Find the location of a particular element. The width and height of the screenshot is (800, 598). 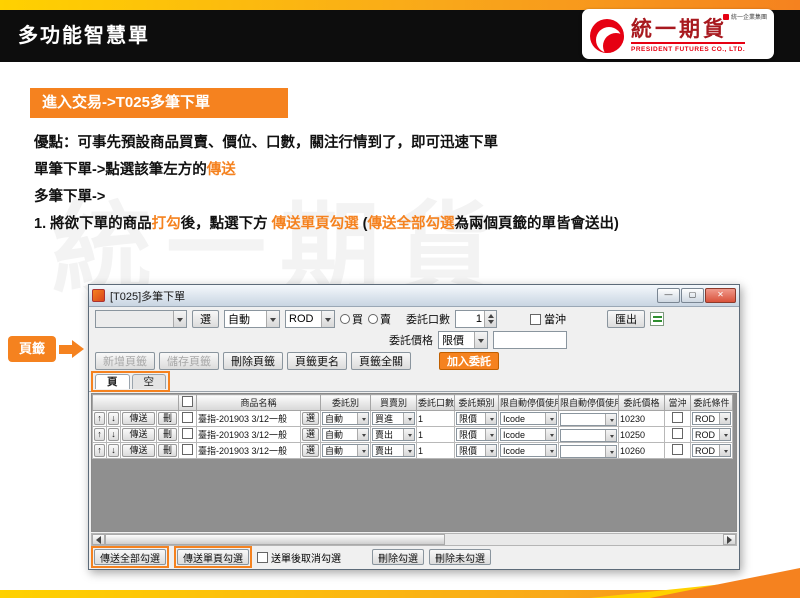

order-type-combo: 自動 is located at coordinates (252, 319).